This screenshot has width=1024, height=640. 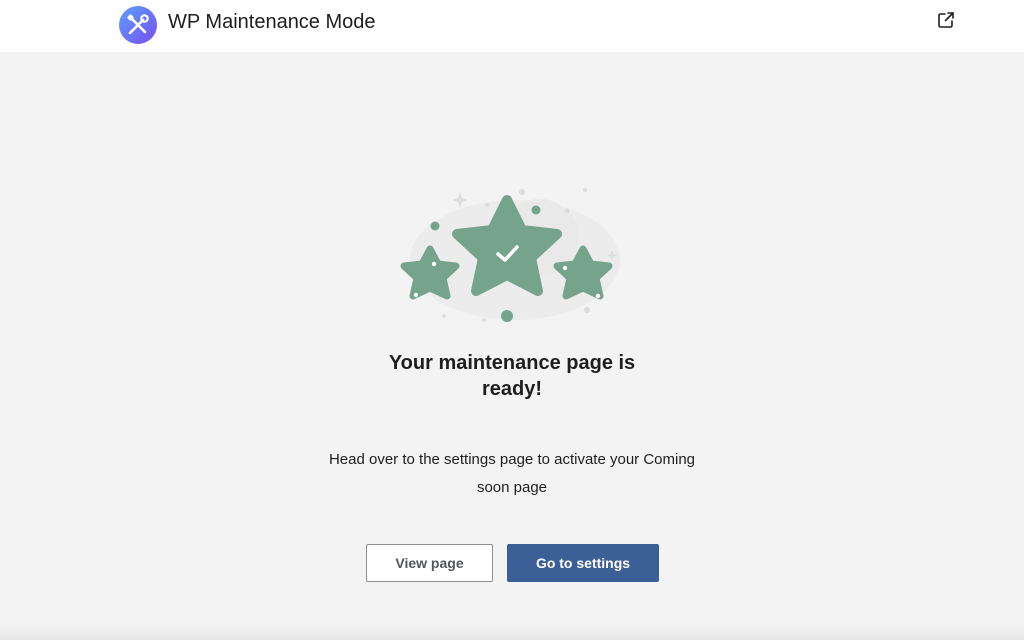 I want to click on page-heading: Your maintenance page is ready!, so click(x=512, y=376).